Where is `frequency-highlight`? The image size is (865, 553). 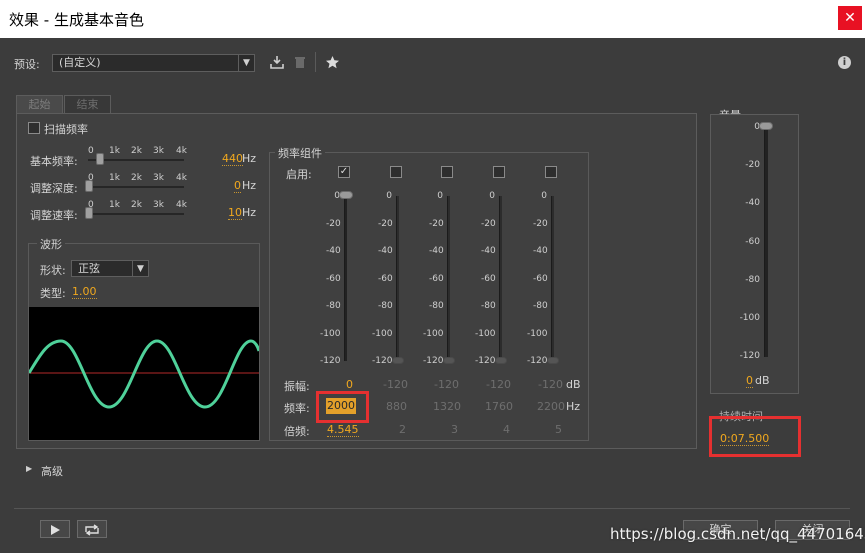 frequency-highlight is located at coordinates (342, 407).